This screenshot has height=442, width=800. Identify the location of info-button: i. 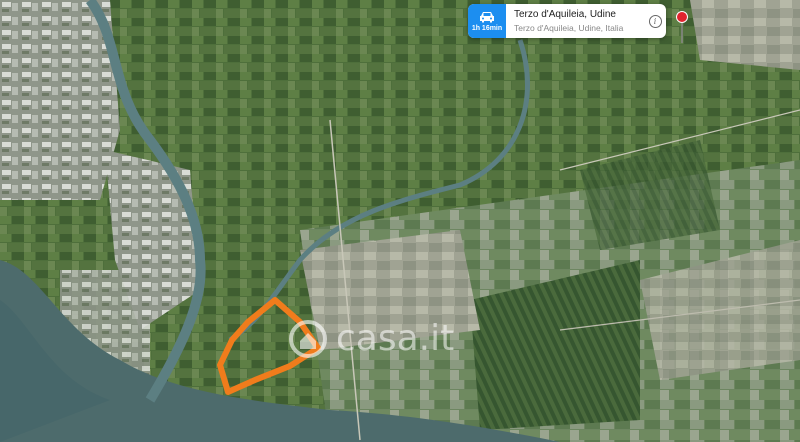
(655, 21).